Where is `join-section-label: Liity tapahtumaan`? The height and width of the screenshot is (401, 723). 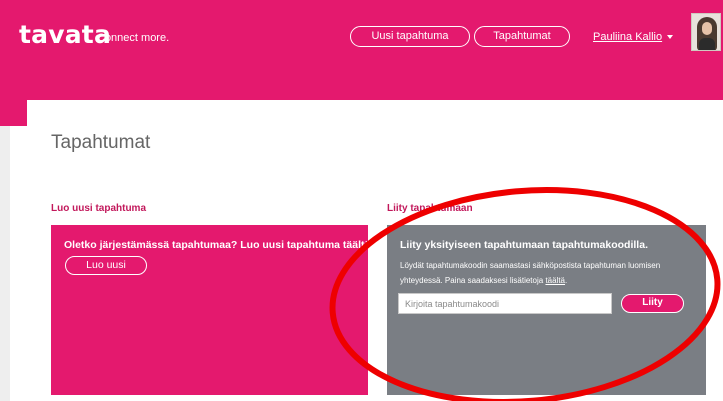 join-section-label: Liity tapahtumaan is located at coordinates (430, 208).